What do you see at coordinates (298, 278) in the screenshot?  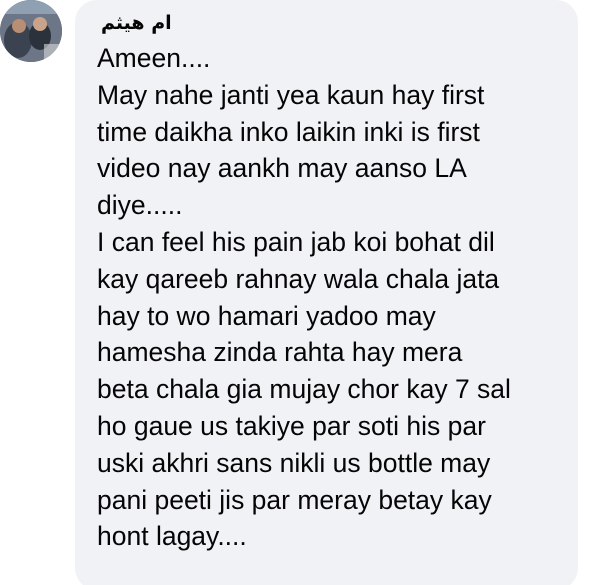 I see `comment-line: kay qareeb rahnay wala chala jata` at bounding box center [298, 278].